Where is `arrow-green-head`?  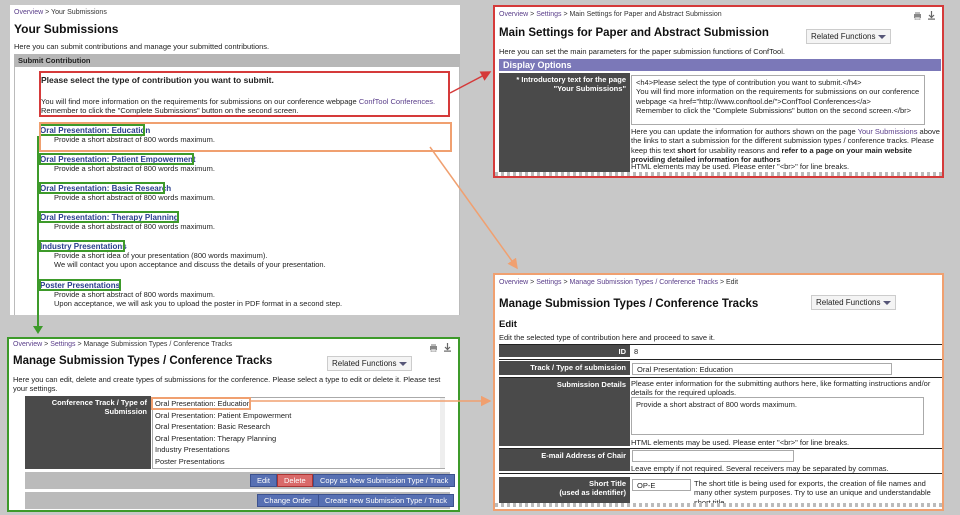 arrow-green-head is located at coordinates (38, 330).